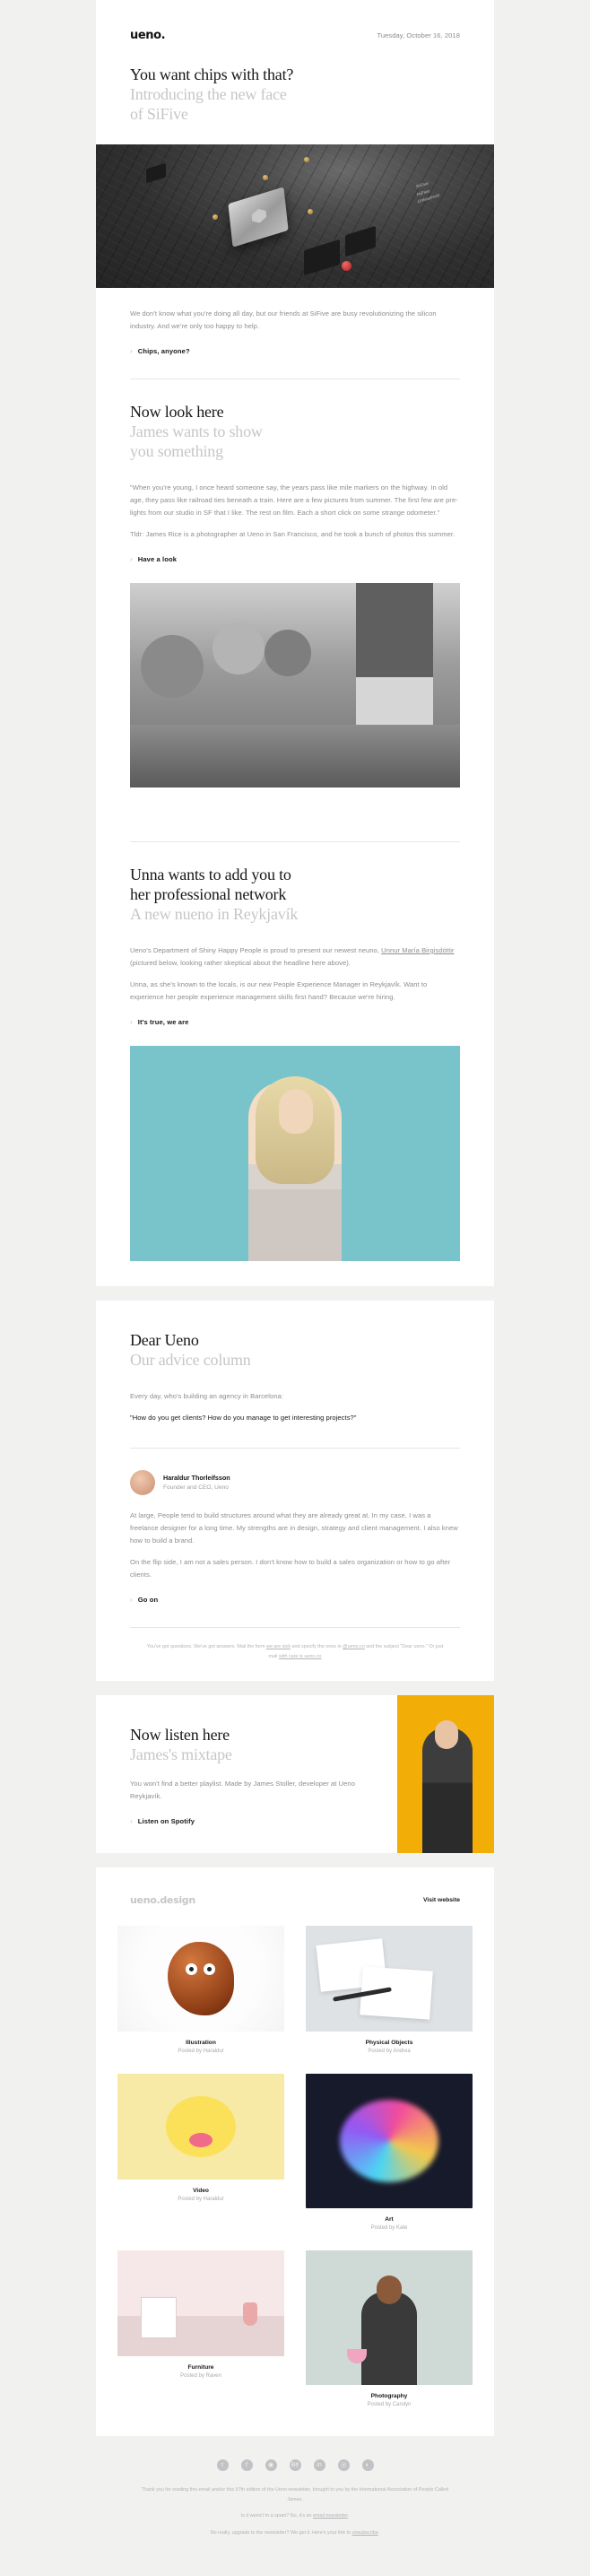 This screenshot has width=590, height=2576. Describe the element at coordinates (295, 348) in the screenshot. I see `chips-cta: › Chips, anyone?` at that location.